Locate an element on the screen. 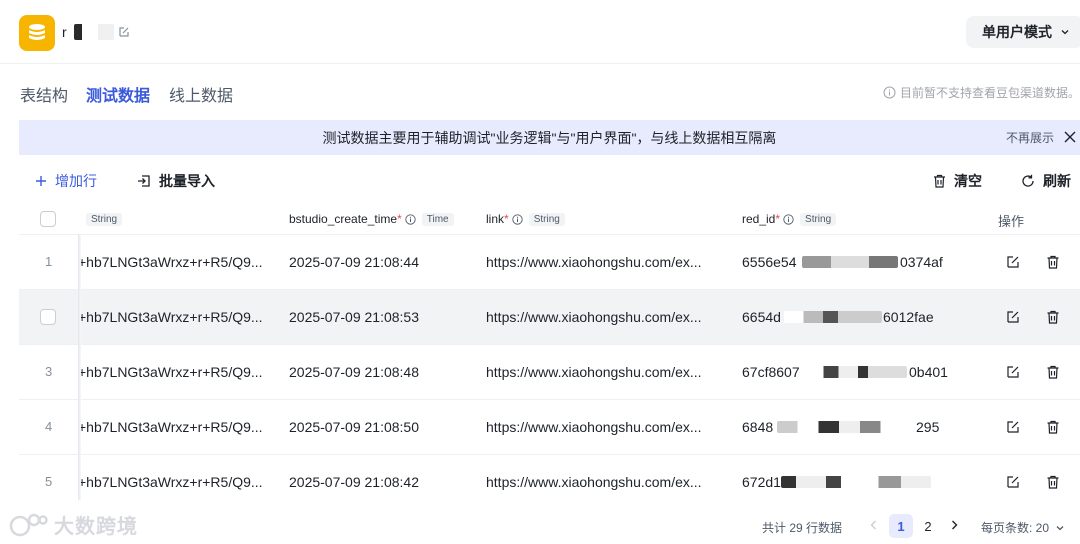 The width and height of the screenshot is (1080, 544). cell-create-time: 2025-07-09 21:08:50 is located at coordinates (354, 427).